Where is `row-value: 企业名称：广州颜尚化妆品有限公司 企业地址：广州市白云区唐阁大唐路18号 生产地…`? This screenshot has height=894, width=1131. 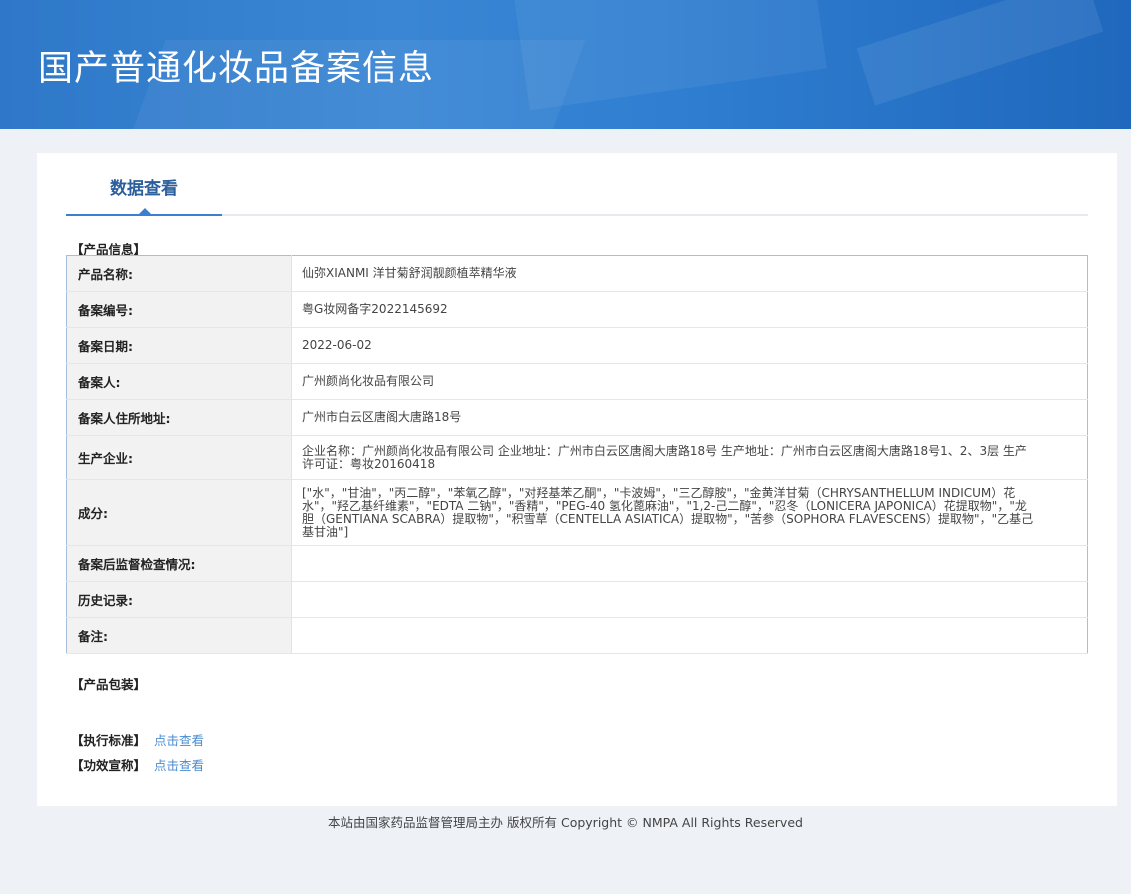 row-value: 企业名称：广州颜尚化妆品有限公司 企业地址：广州市白云区唐阁大唐路18号 生产地… is located at coordinates (689, 457).